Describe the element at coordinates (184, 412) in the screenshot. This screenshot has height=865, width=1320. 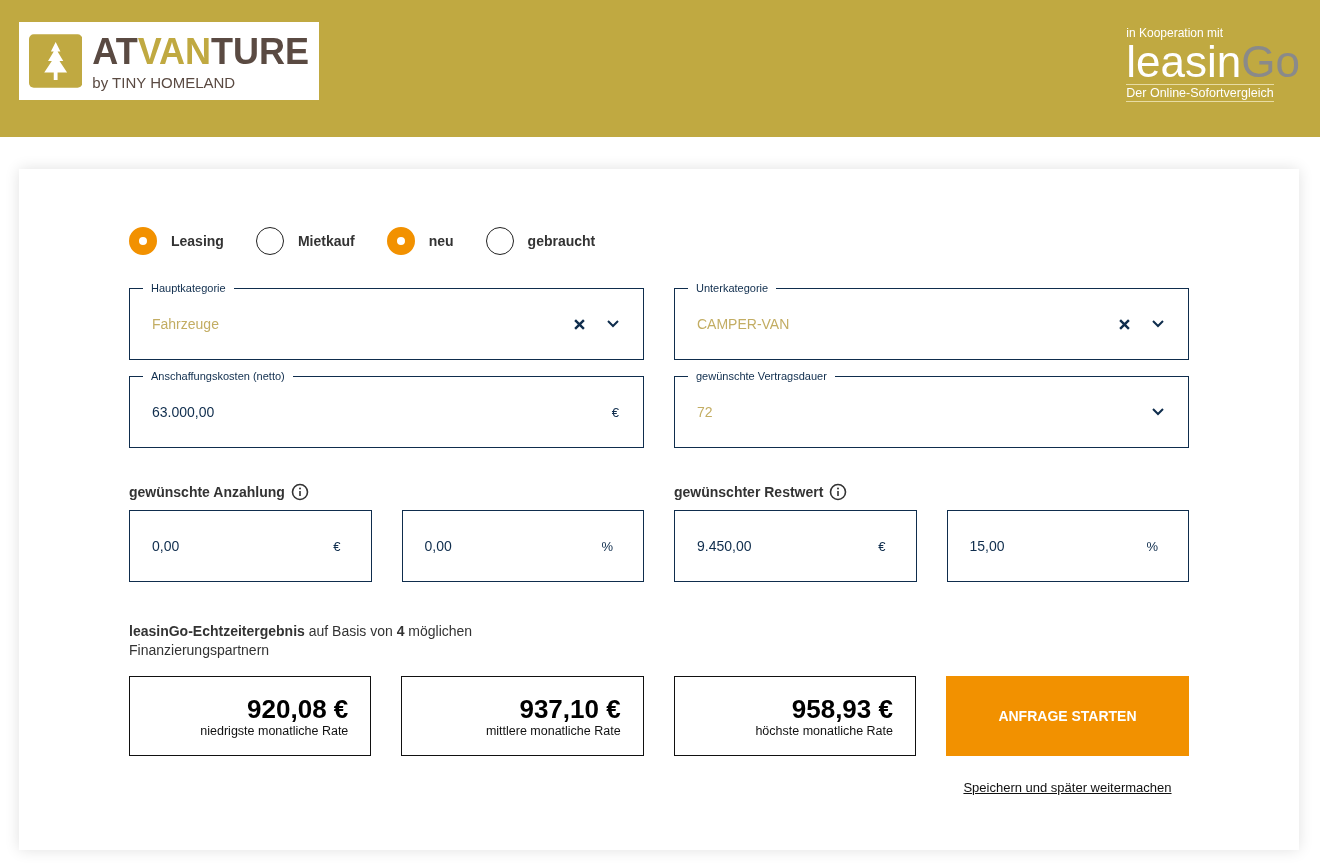
I see `field-value: 63.000,00` at that location.